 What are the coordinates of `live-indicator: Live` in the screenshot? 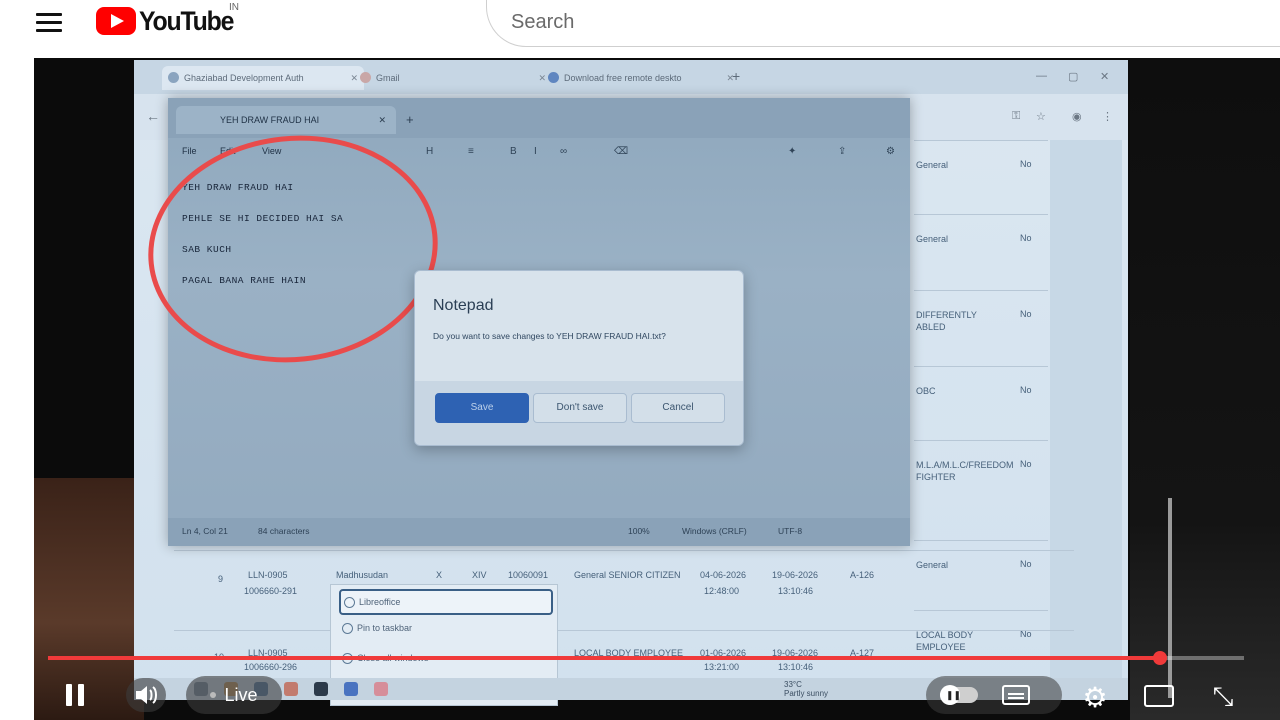 It's located at (234, 695).